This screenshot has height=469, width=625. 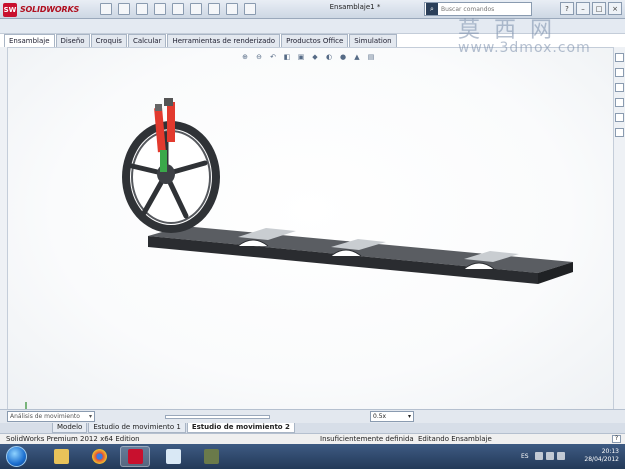 I want to click on clock: 20:13 28/04/2012, so click(x=601, y=456).